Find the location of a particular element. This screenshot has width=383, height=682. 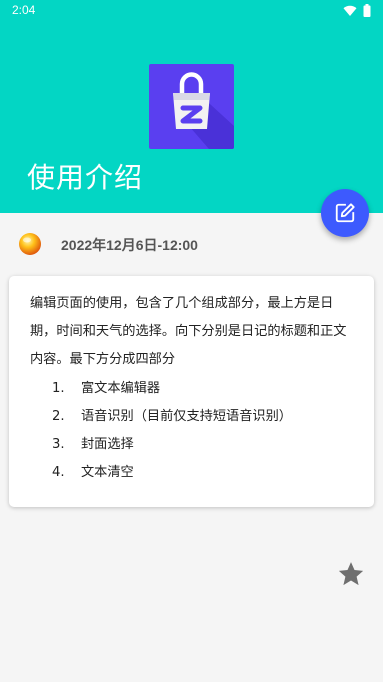

battery-icon is located at coordinates (367, 10).